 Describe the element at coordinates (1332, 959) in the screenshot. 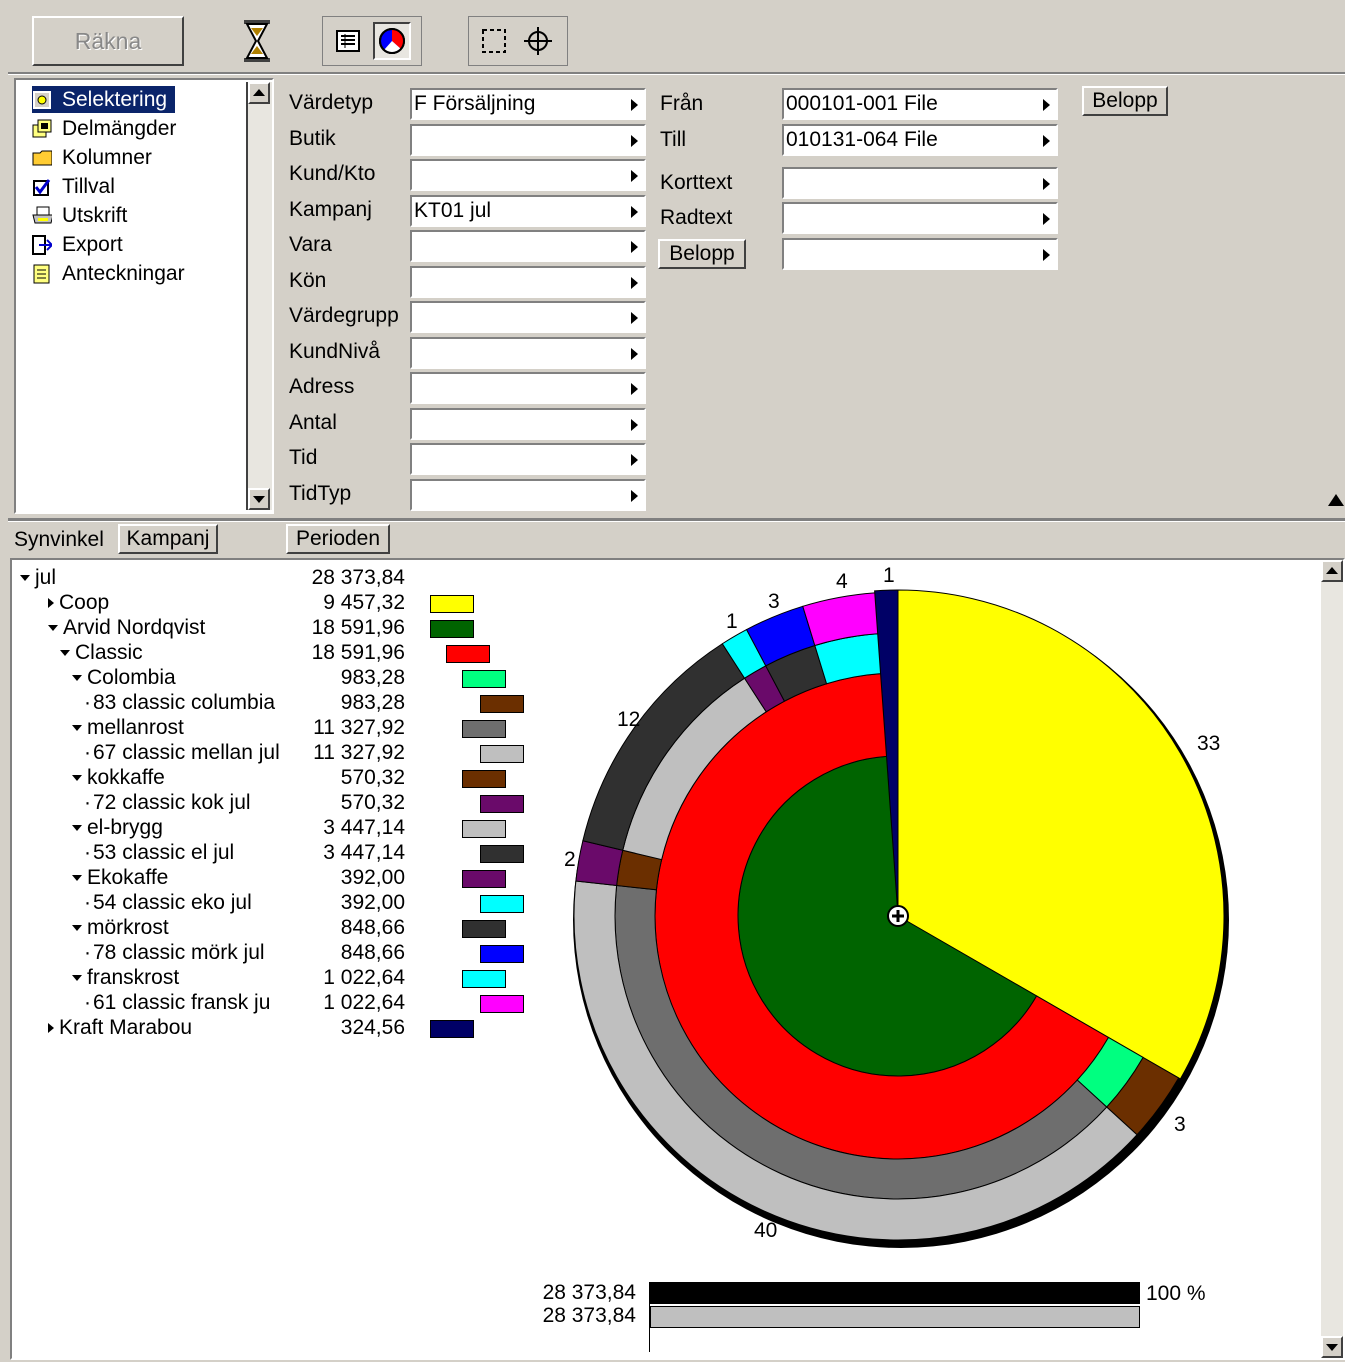

I see `result-scrollbar` at that location.